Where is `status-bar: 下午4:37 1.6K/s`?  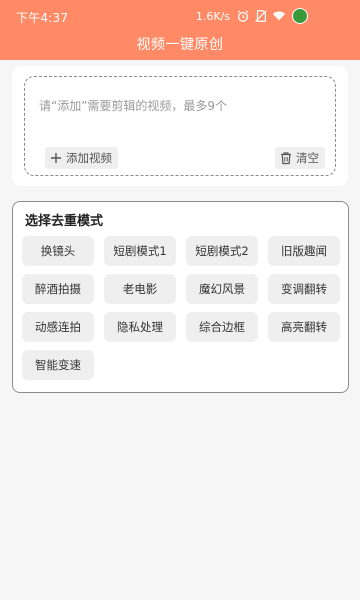
status-bar: 下午4:37 1.6K/s is located at coordinates (180, 15).